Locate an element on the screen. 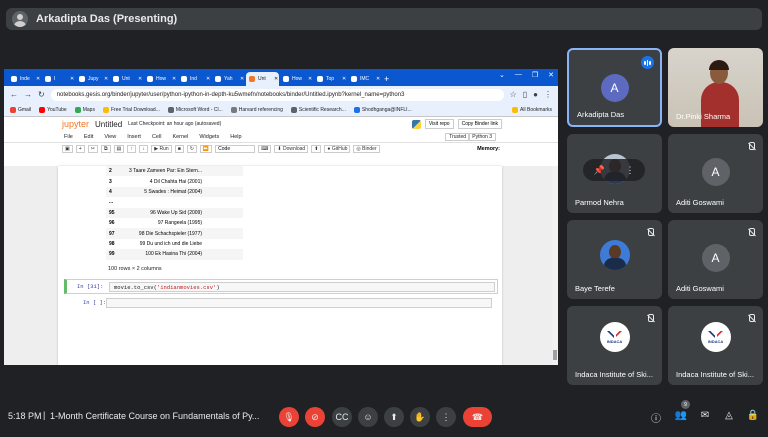 The width and height of the screenshot is (768, 437). participant-tile: A Arkadipta Das is located at coordinates (614, 87).